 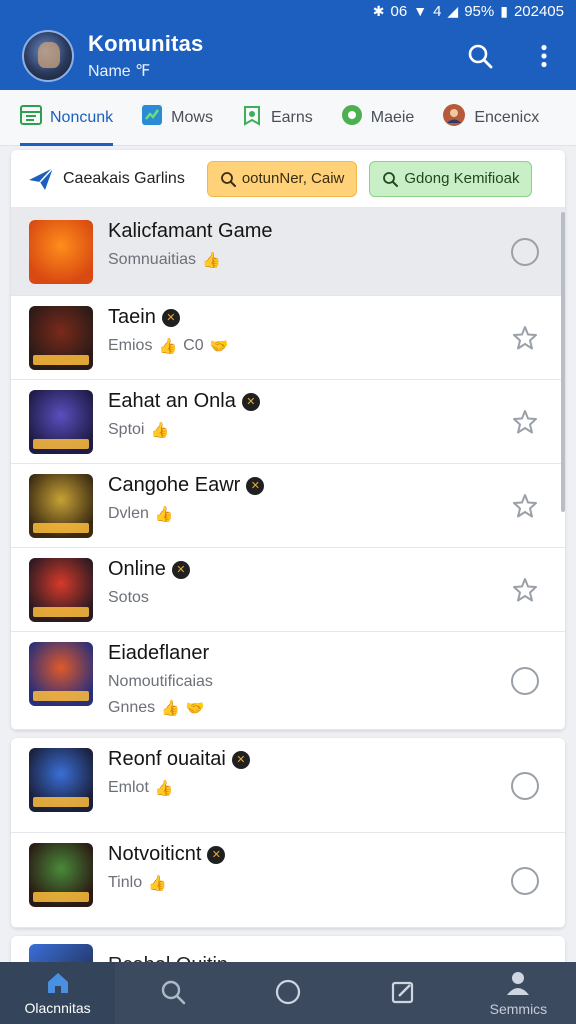 I want to click on avatar, so click(x=48, y=56).